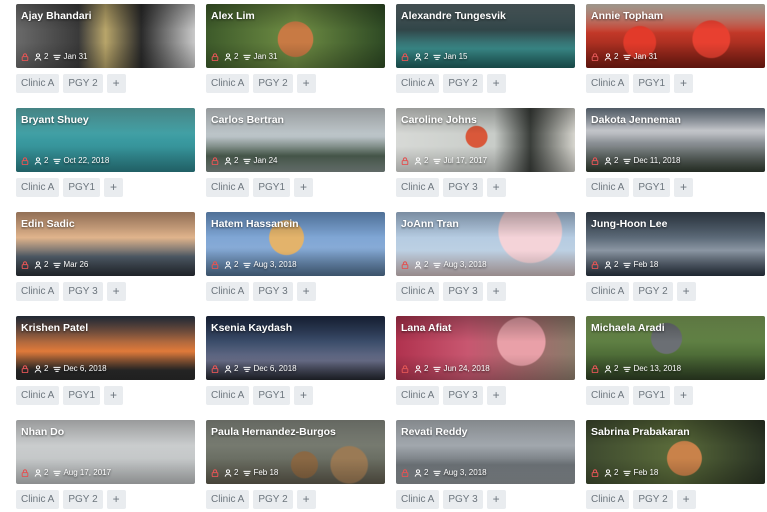  I want to click on resident-thumbnail: JoAnn Tran 2 Aug 3, 2018, so click(485, 244).